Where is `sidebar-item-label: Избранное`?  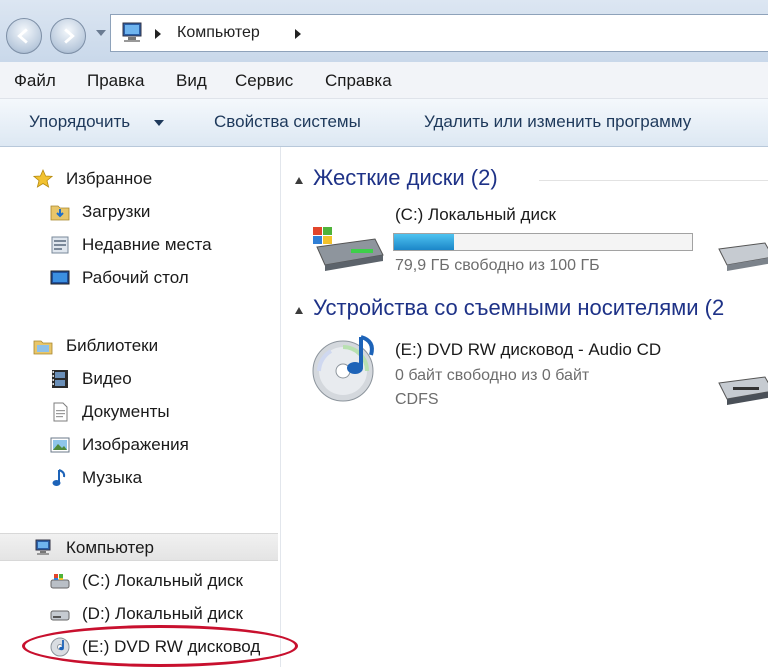
sidebar-item-label: Избранное is located at coordinates (109, 178).